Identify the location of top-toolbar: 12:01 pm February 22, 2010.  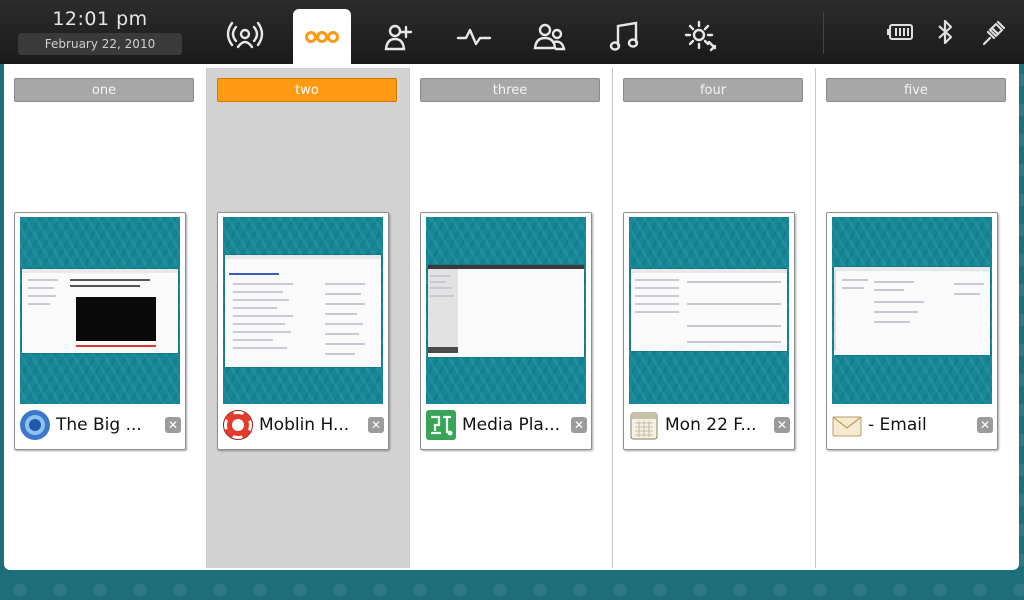
(512, 32).